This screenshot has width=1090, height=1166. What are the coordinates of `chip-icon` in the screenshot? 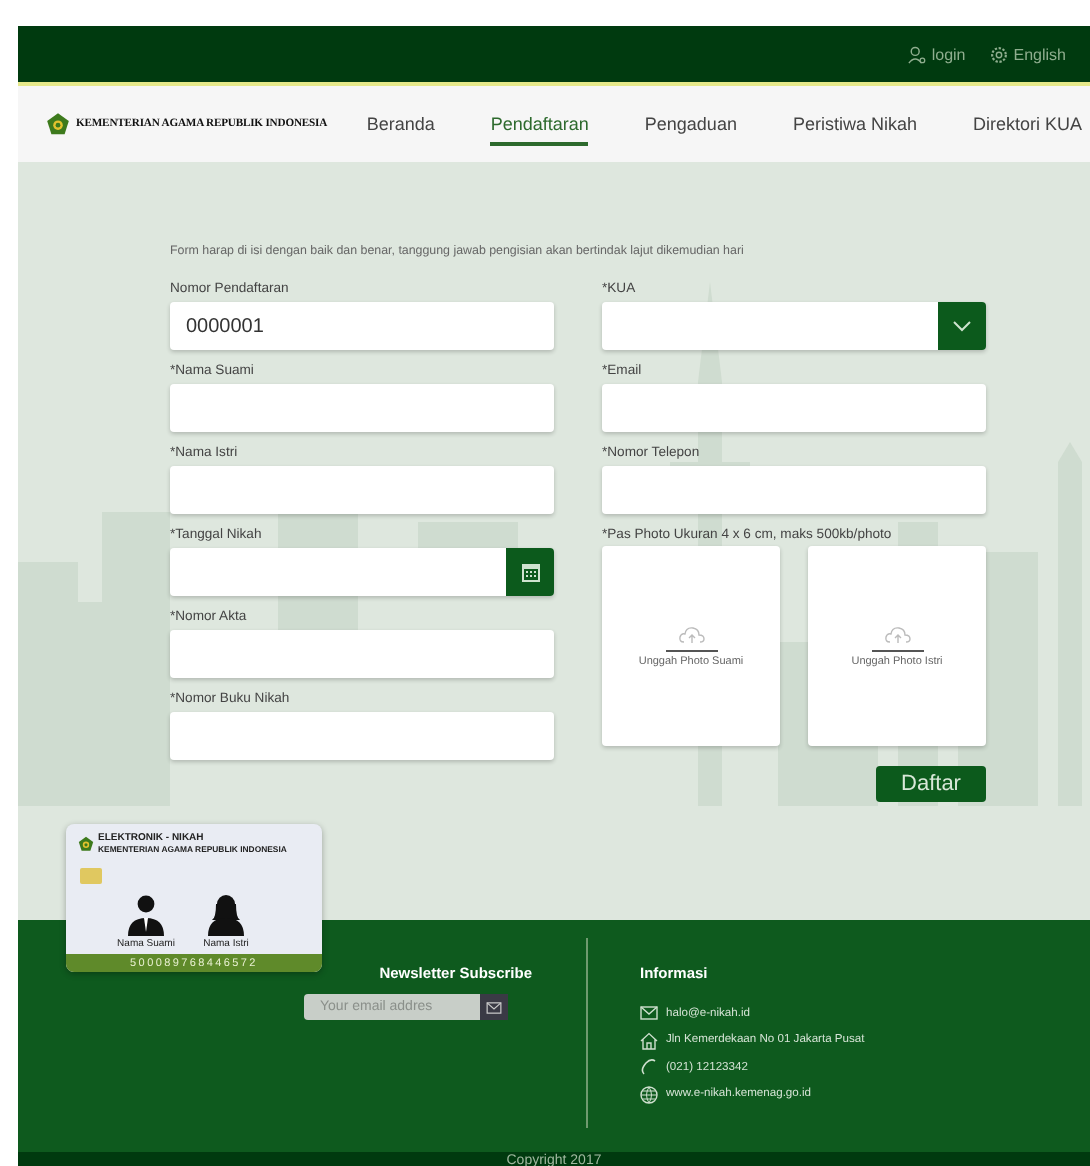 It's located at (91, 876).